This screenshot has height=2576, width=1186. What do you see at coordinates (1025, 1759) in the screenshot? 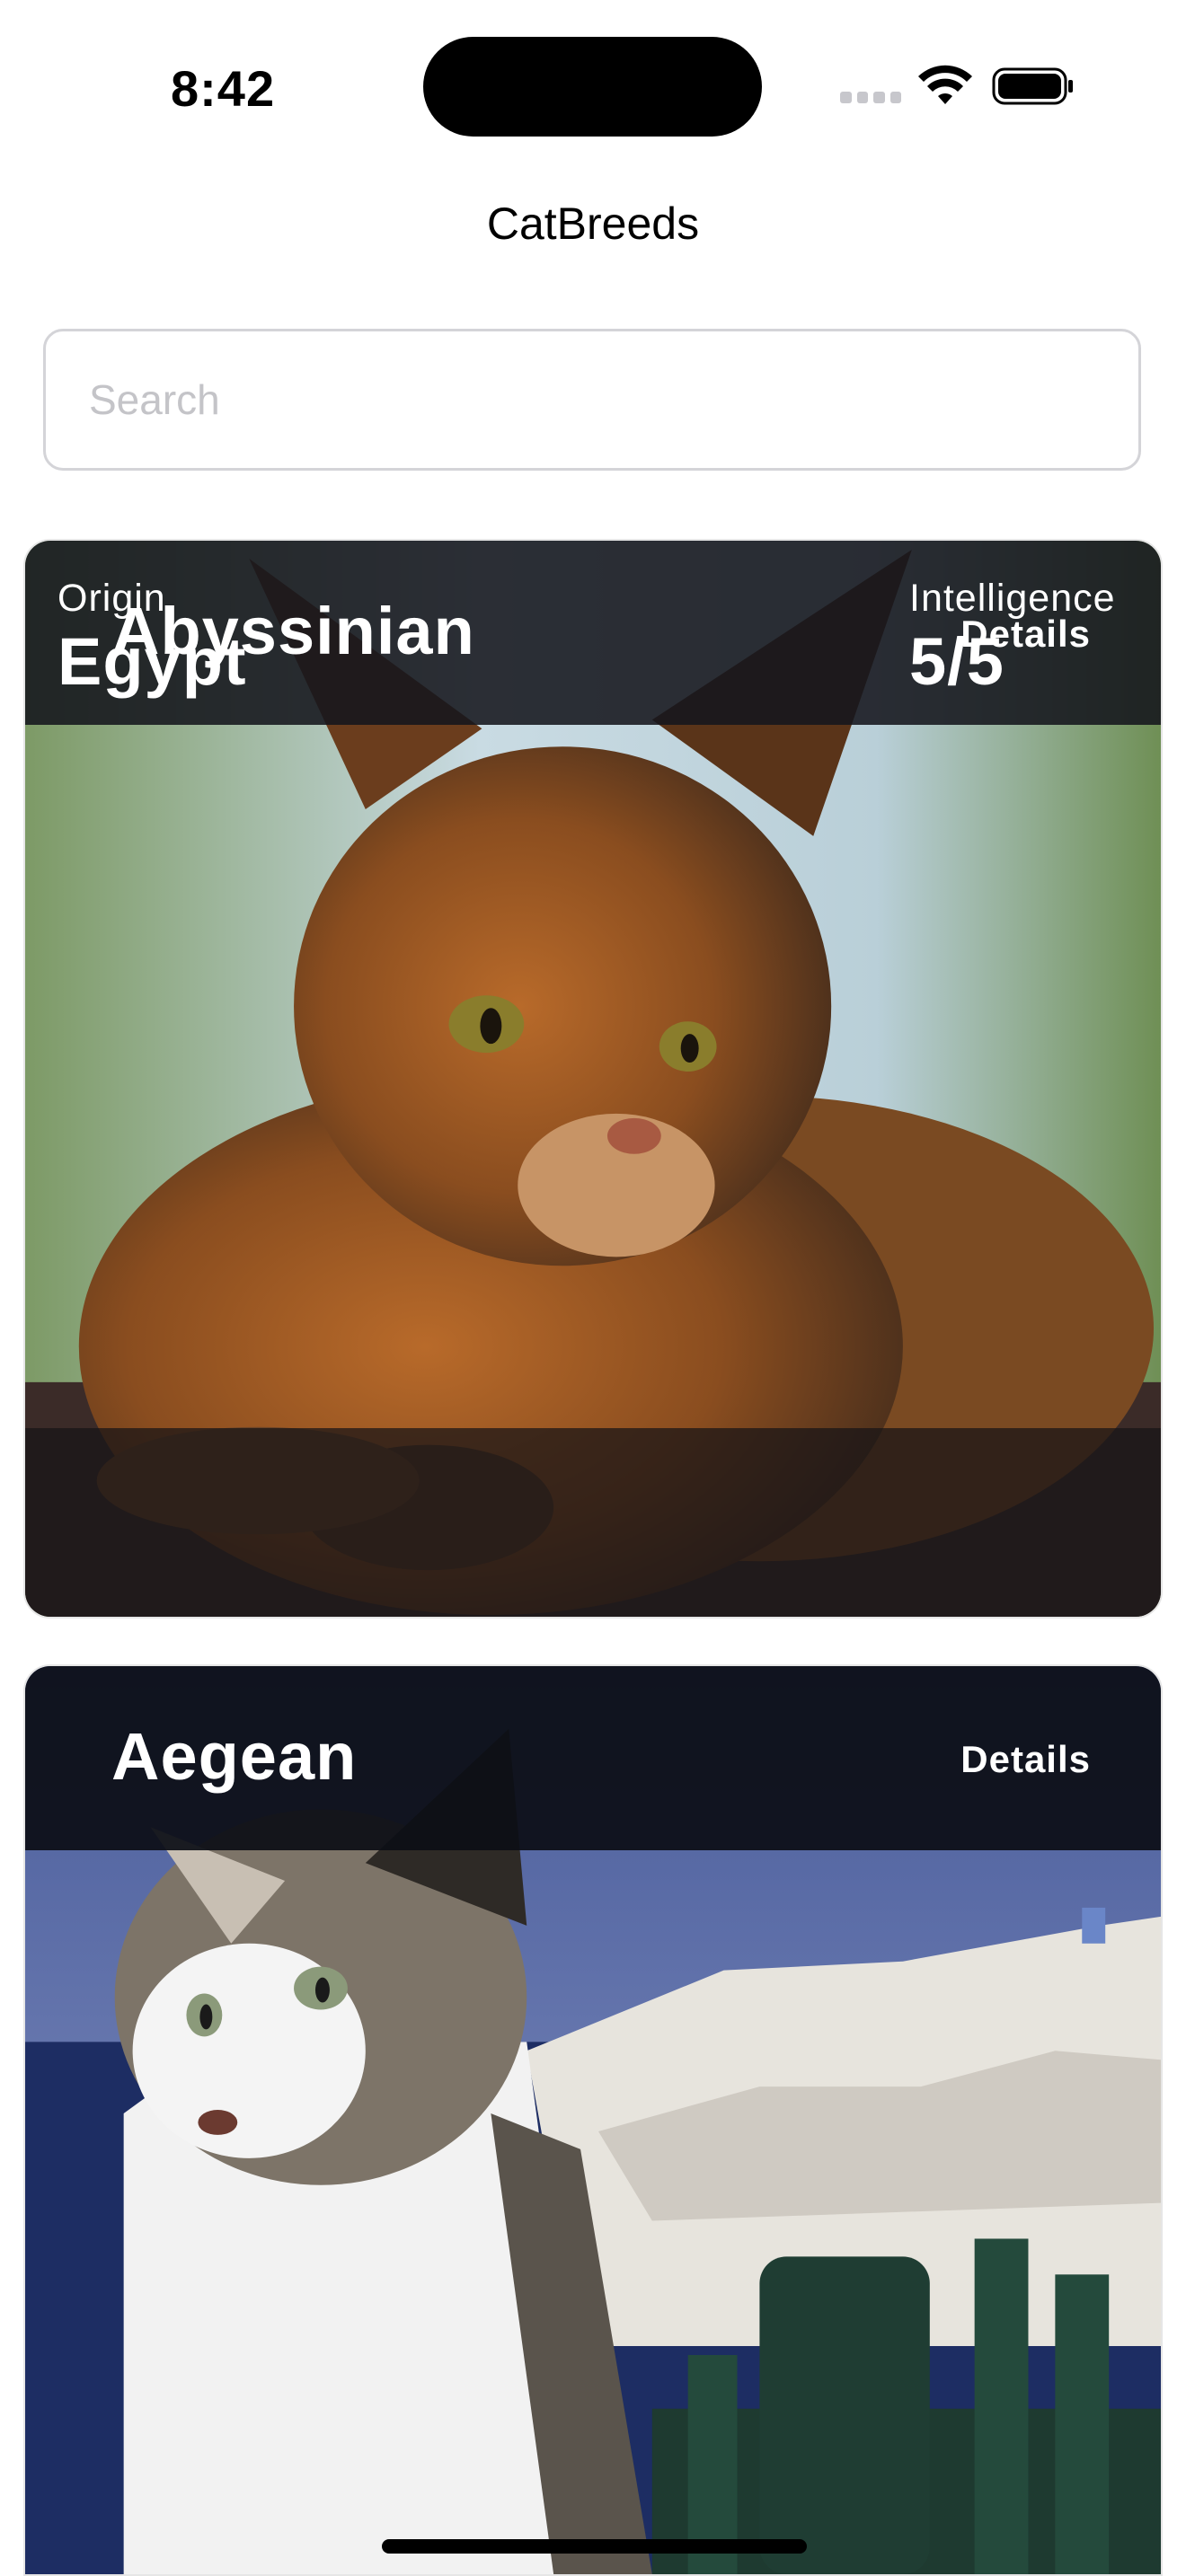
I see `details-button: Details` at bounding box center [1025, 1759].